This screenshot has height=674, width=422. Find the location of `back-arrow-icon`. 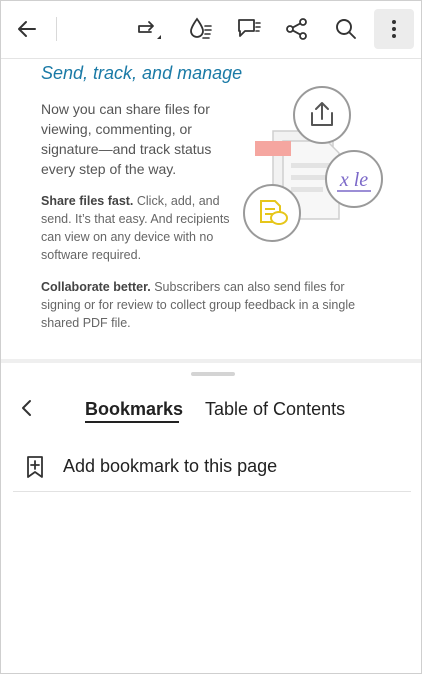

back-arrow-icon is located at coordinates (27, 29).